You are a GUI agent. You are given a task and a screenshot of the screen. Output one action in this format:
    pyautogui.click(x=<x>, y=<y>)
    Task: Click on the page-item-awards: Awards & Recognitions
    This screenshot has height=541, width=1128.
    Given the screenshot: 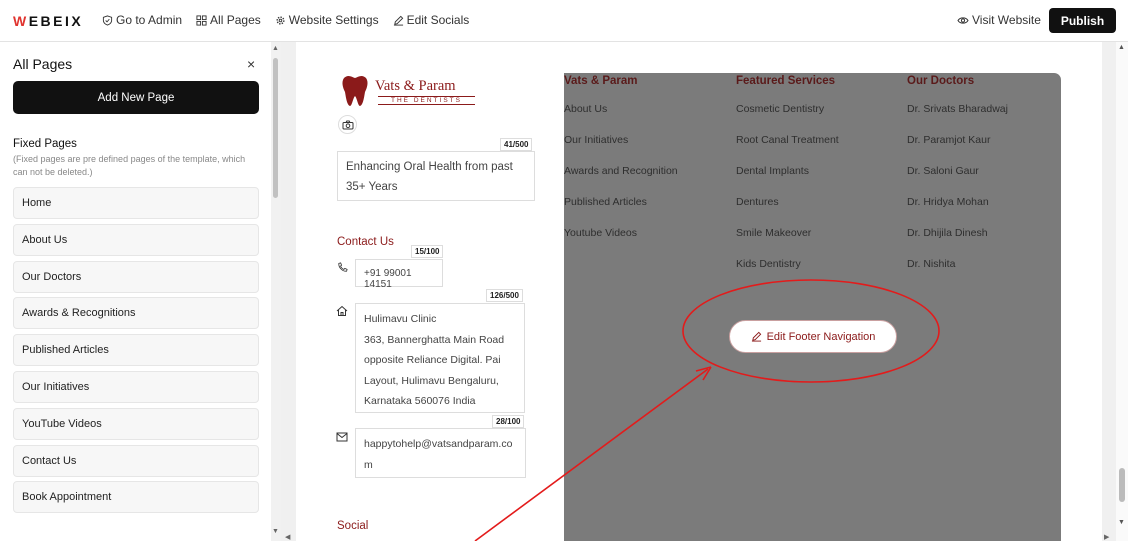 What is the action you would take?
    pyautogui.click(x=136, y=313)
    